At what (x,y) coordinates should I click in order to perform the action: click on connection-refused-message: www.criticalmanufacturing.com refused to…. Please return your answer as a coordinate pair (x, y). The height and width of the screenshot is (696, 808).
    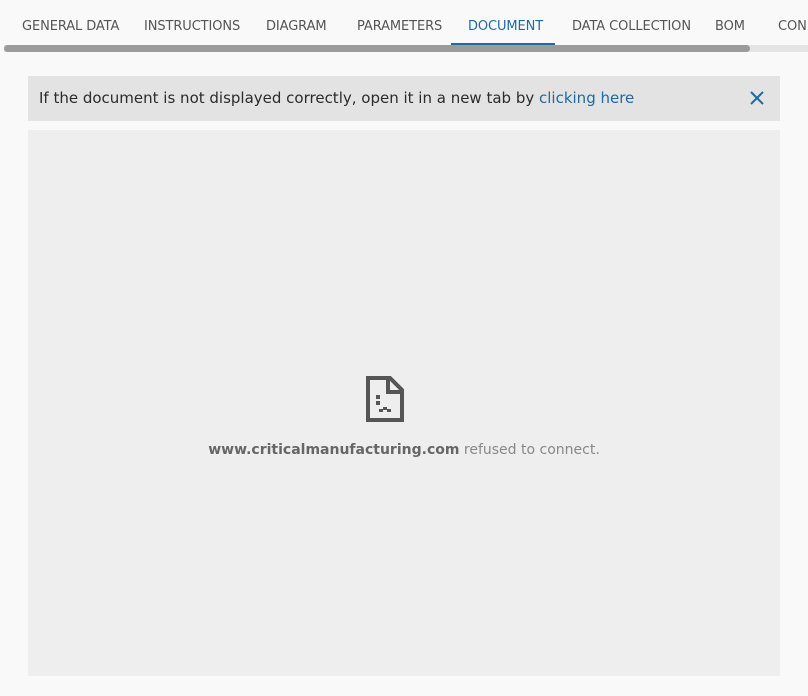
    Looking at the image, I should click on (404, 450).